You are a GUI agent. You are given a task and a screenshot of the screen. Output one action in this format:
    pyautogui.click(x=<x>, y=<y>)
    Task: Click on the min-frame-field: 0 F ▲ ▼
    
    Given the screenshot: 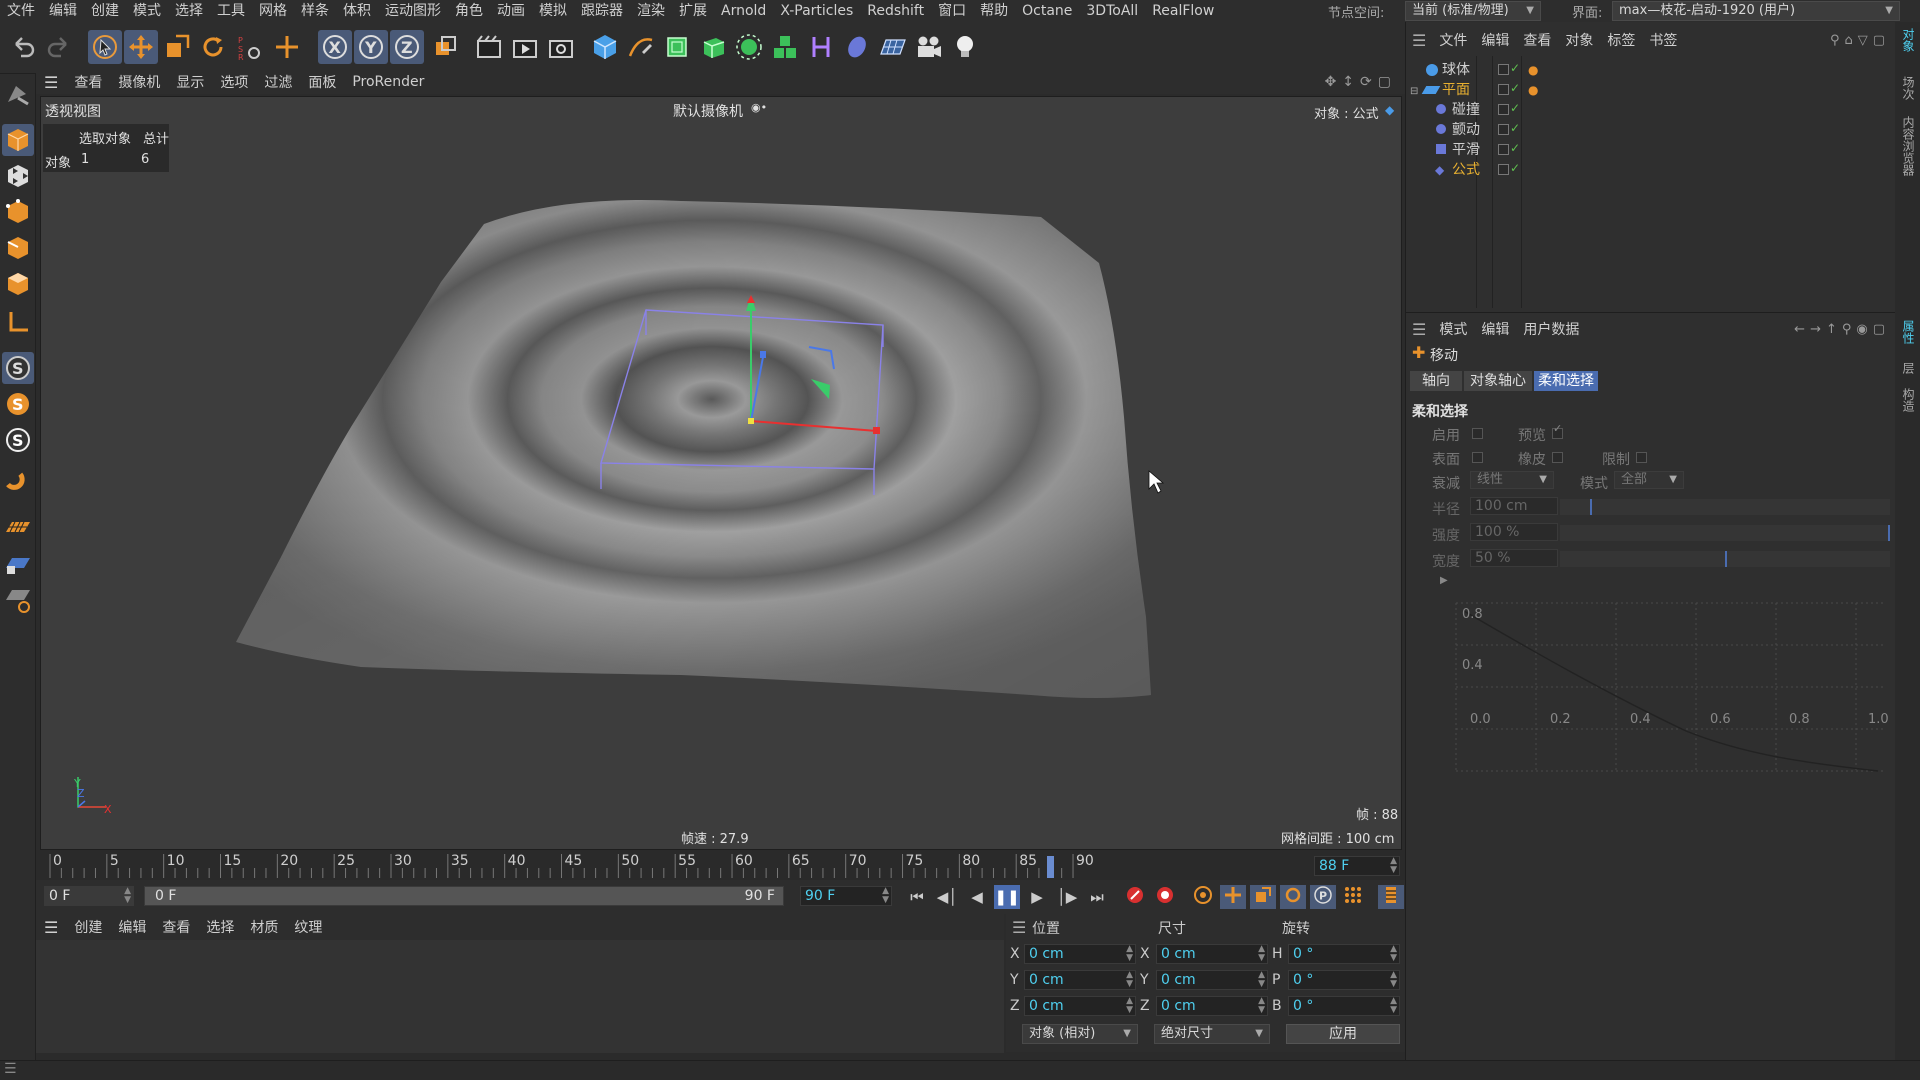 What is the action you would take?
    pyautogui.click(x=89, y=896)
    